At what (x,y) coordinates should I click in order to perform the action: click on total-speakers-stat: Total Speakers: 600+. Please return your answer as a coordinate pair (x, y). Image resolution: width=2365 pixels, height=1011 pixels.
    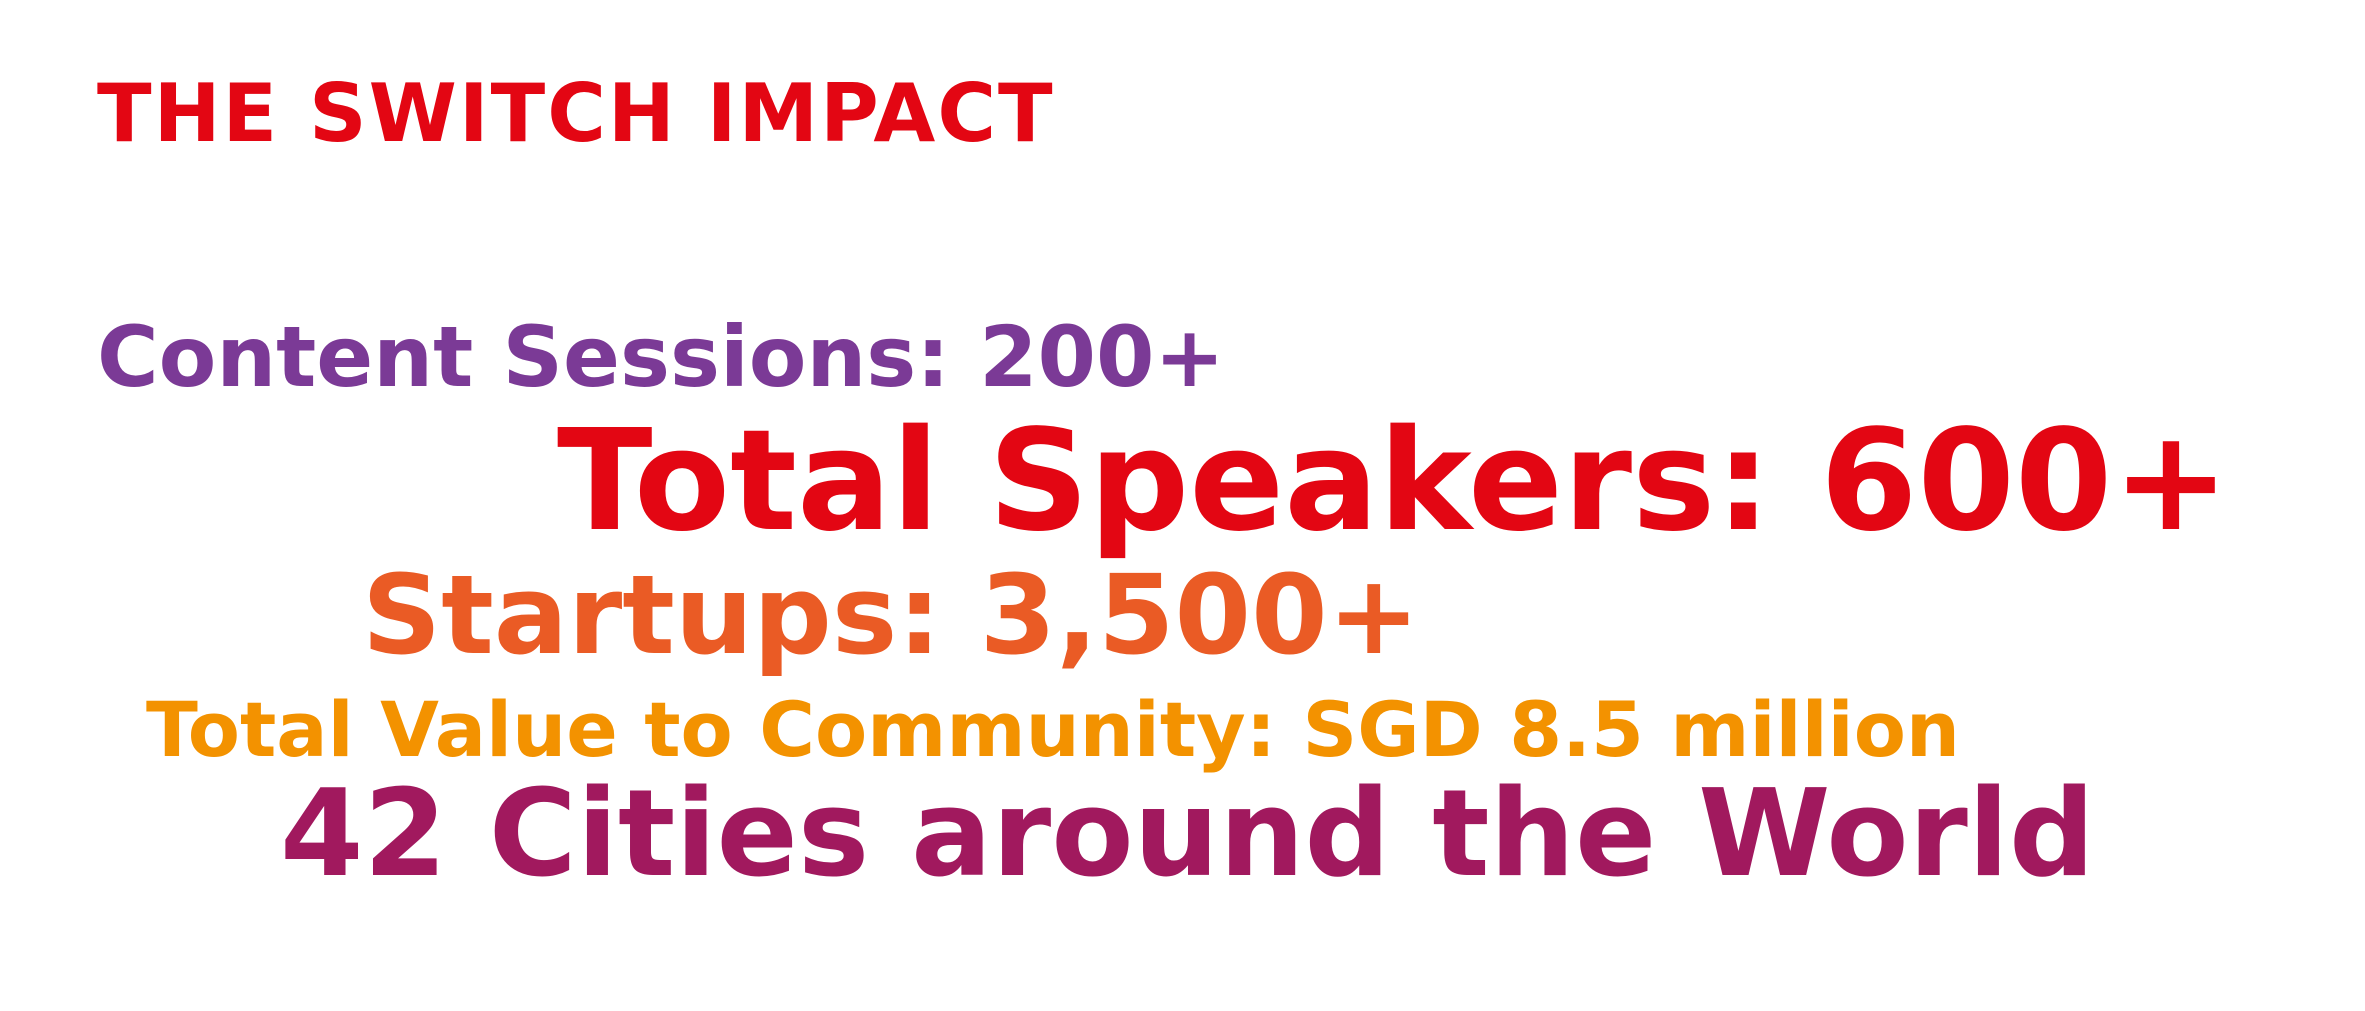
    Looking at the image, I should click on (1393, 481).